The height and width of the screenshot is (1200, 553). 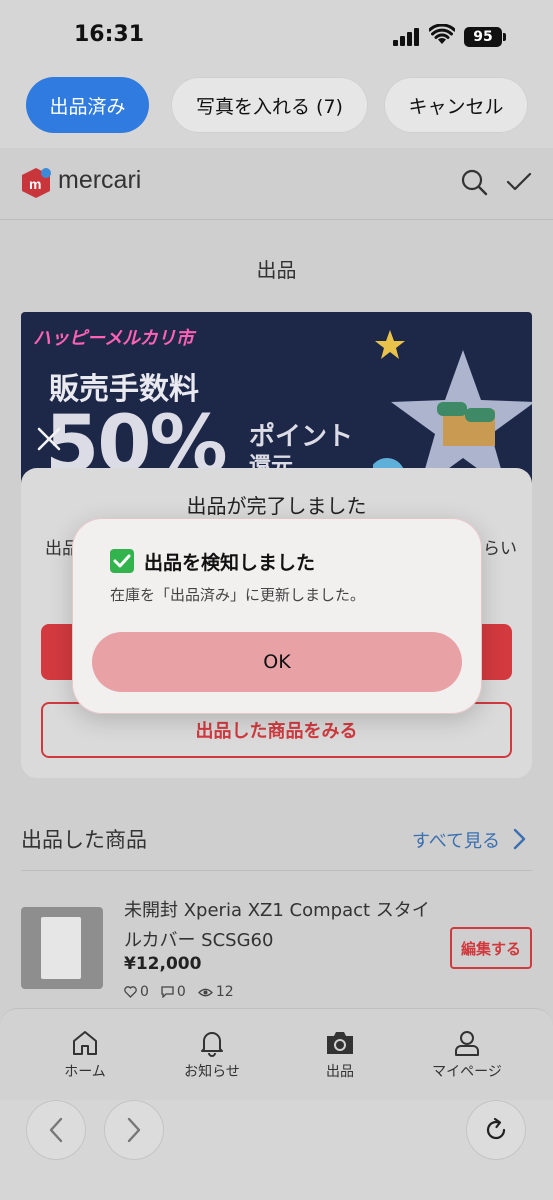 I want to click on nav-notifications: お知らせ, so click(x=212, y=1055).